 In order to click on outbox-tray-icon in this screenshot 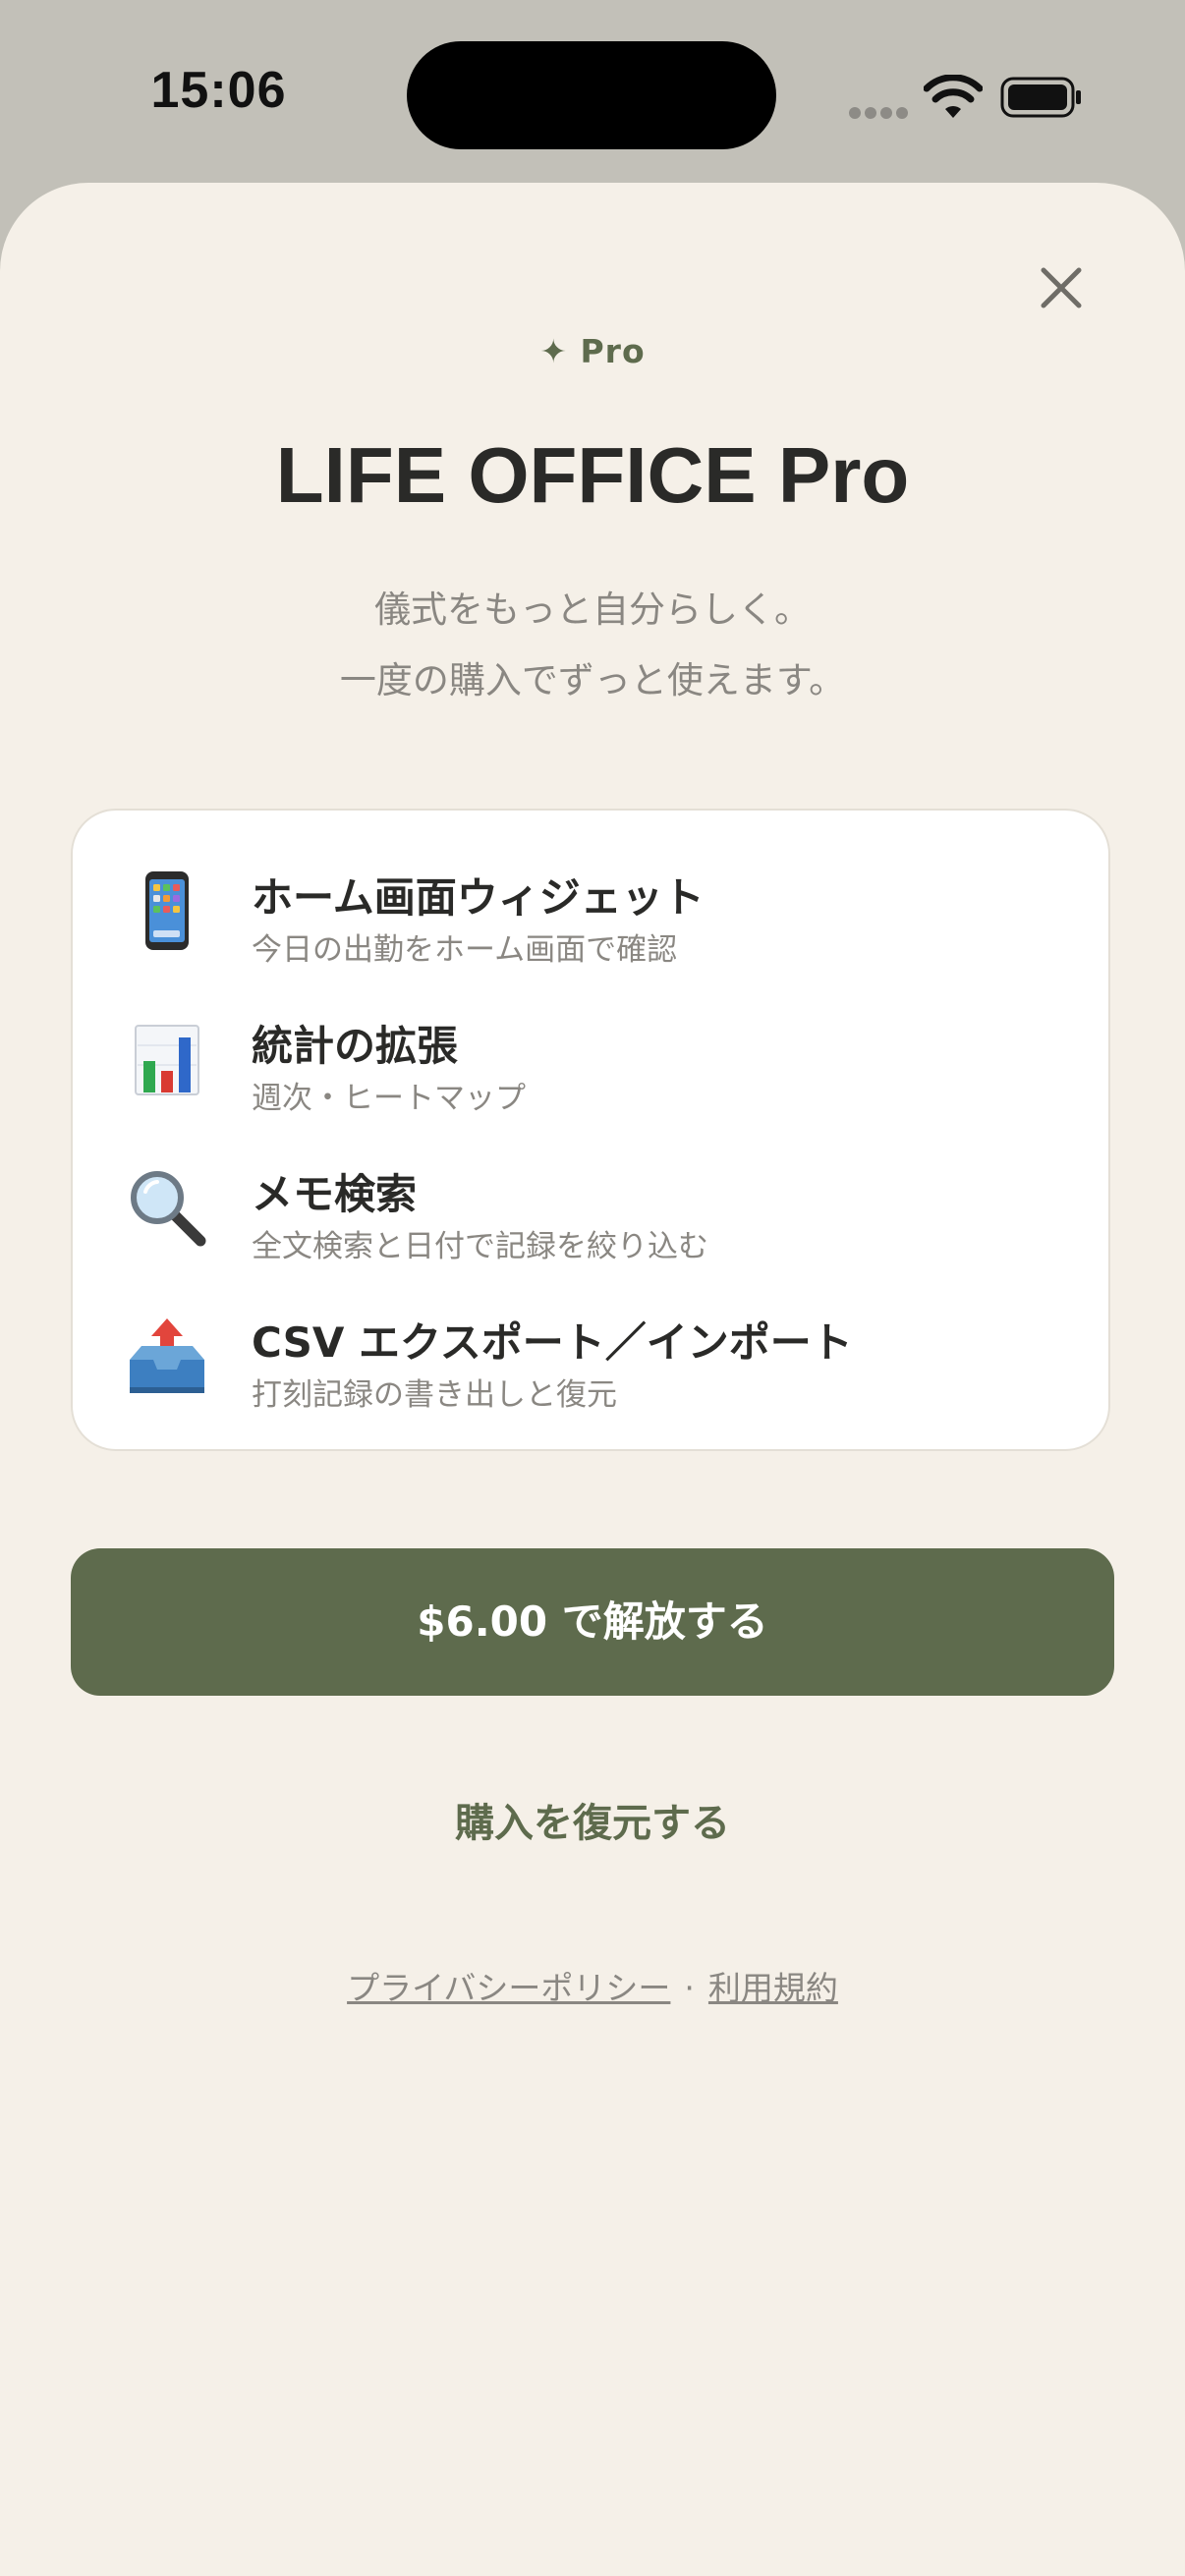, I will do `click(167, 1355)`.